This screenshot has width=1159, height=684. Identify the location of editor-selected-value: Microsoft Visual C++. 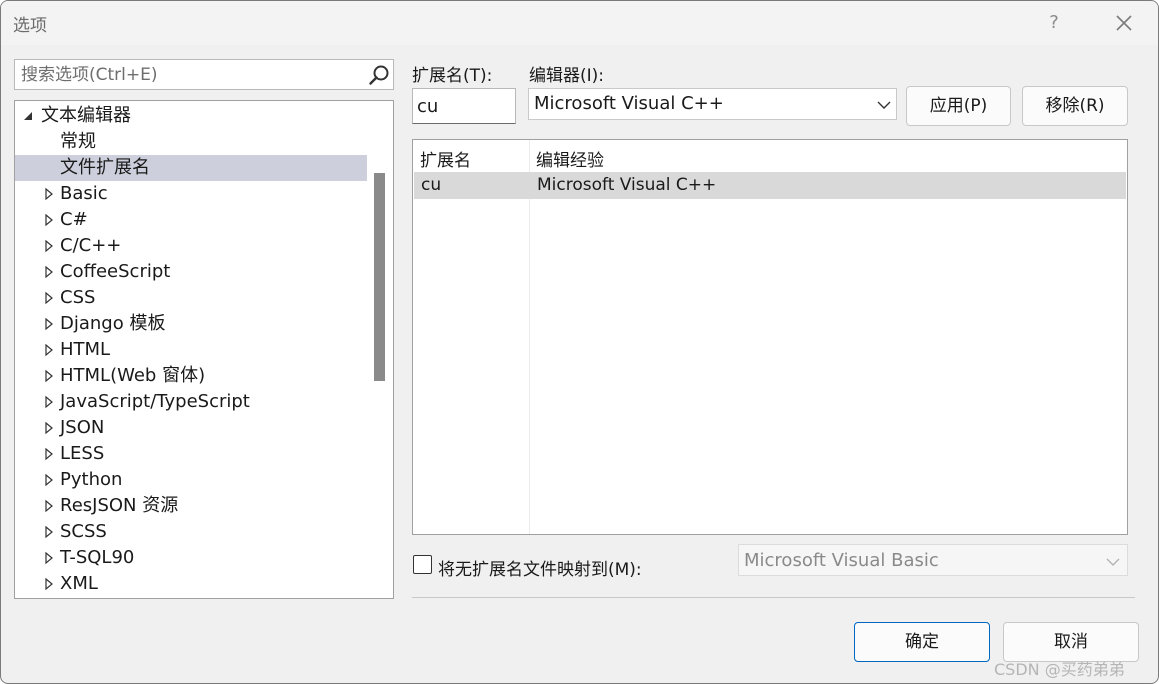
(629, 103).